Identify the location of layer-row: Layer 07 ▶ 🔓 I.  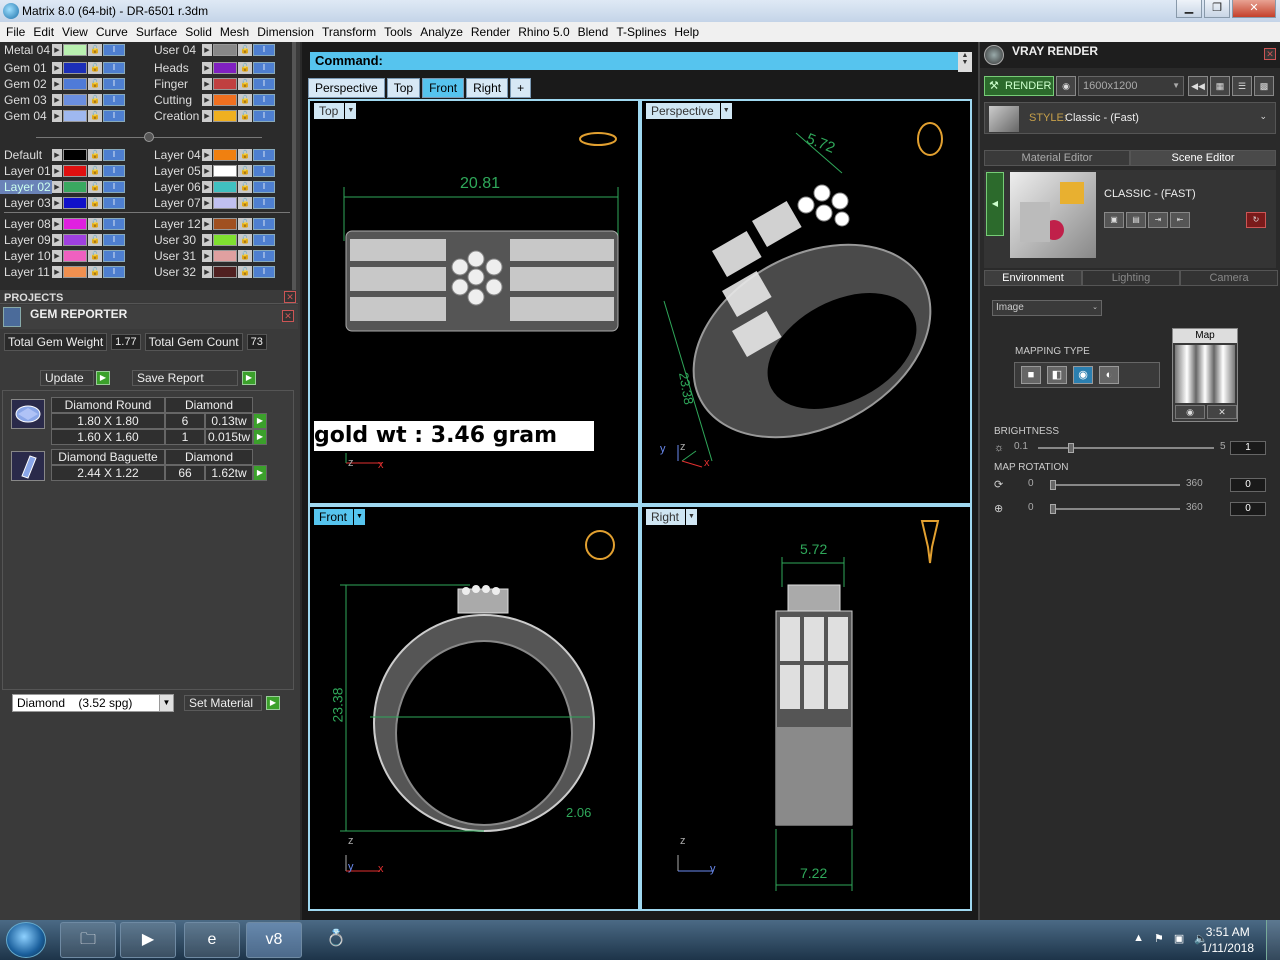
(212, 202).